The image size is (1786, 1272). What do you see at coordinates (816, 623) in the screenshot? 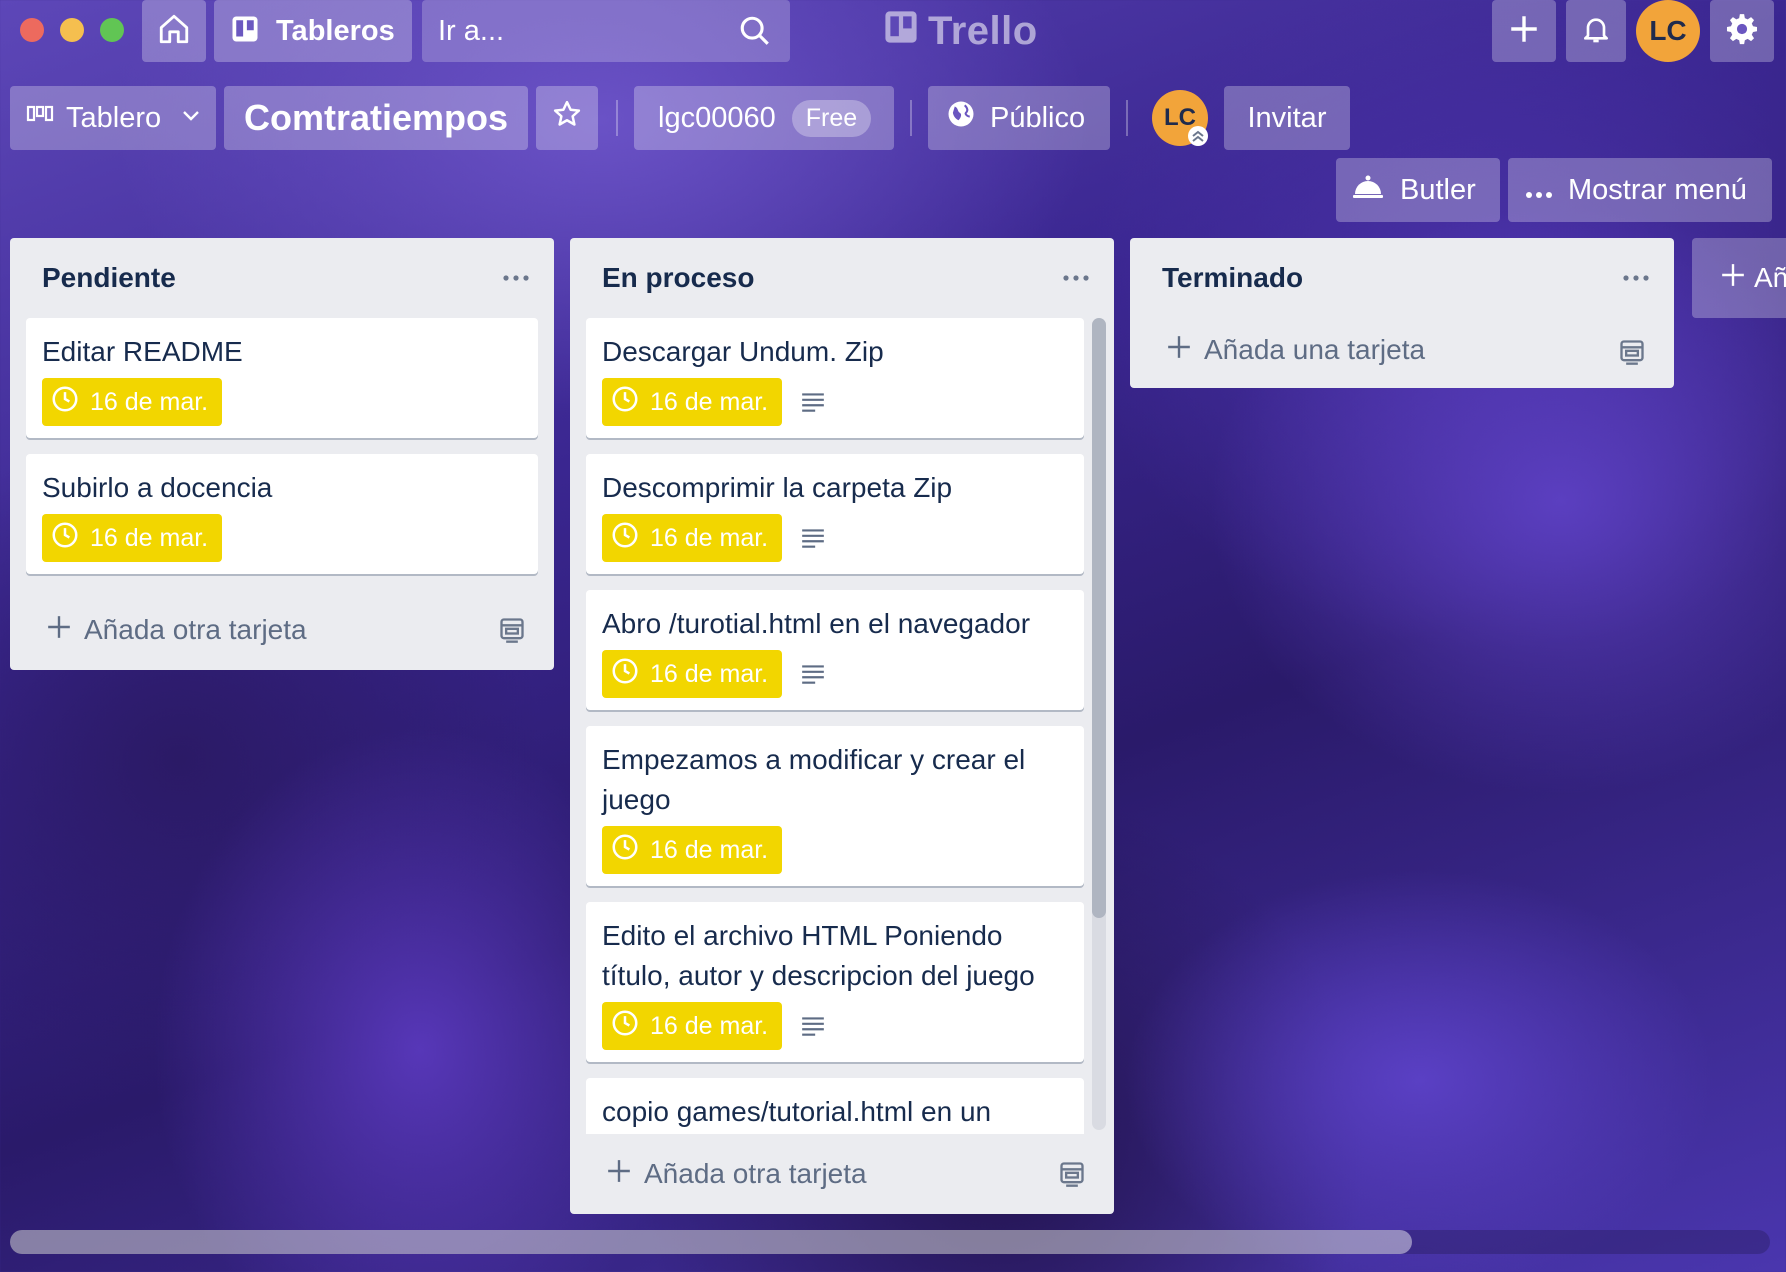
I see `card-title: Abro /turotial.html en el navegador` at bounding box center [816, 623].